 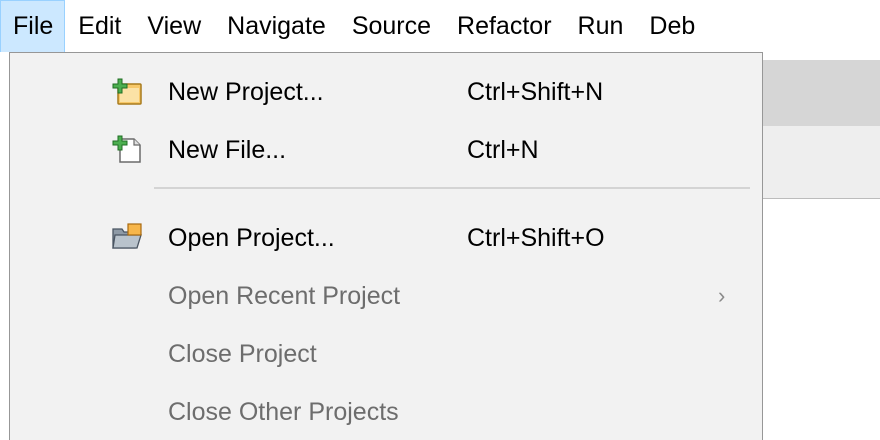 What do you see at coordinates (452, 188) in the screenshot?
I see `menu-separator` at bounding box center [452, 188].